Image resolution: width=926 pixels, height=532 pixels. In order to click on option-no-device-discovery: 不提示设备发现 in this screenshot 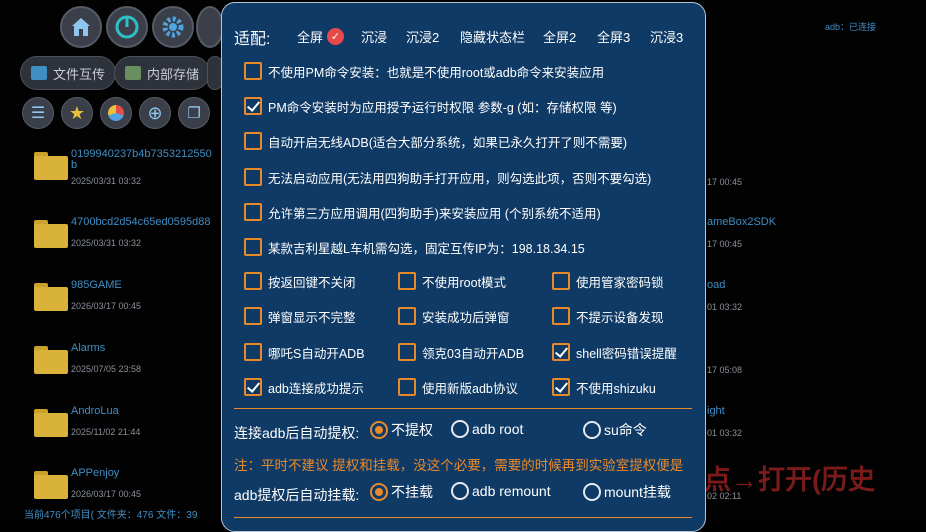, I will do `click(608, 316)`.